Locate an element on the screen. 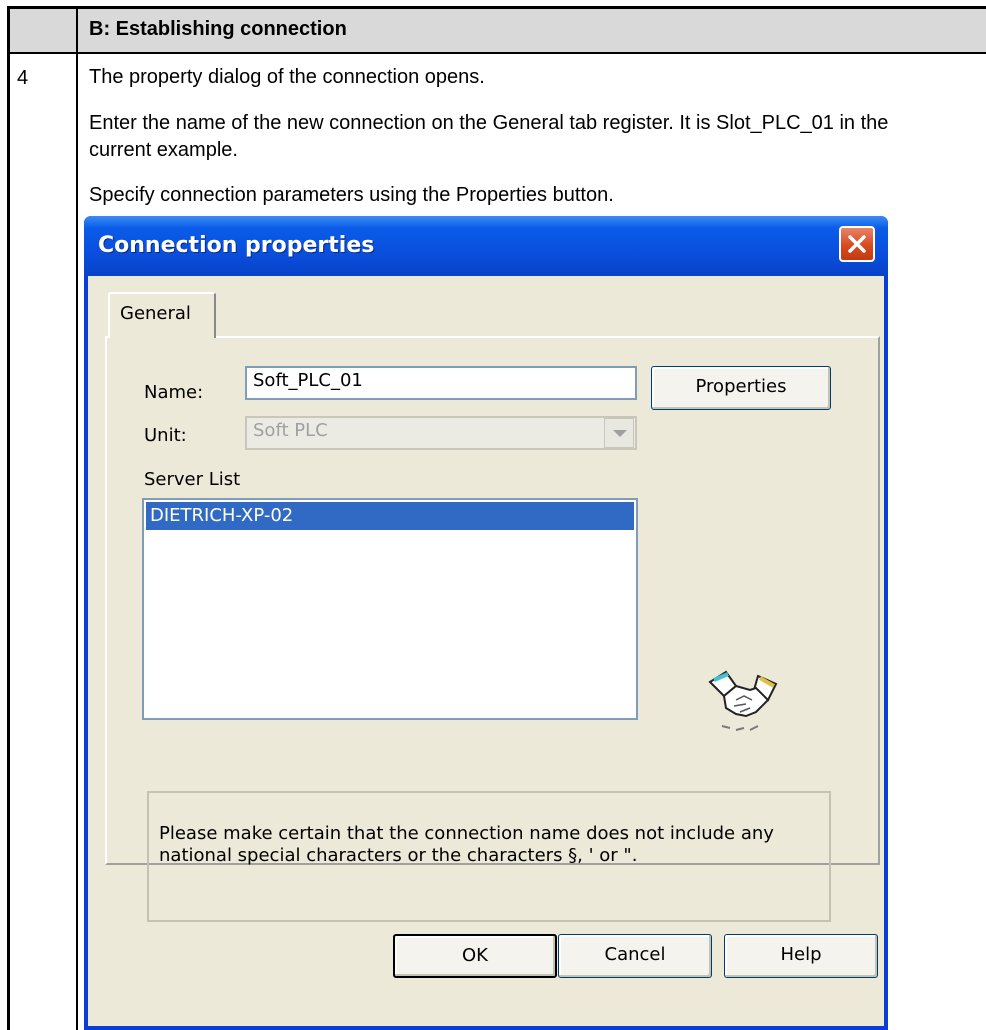 This screenshot has height=1030, width=986. help-button: Help is located at coordinates (801, 956).